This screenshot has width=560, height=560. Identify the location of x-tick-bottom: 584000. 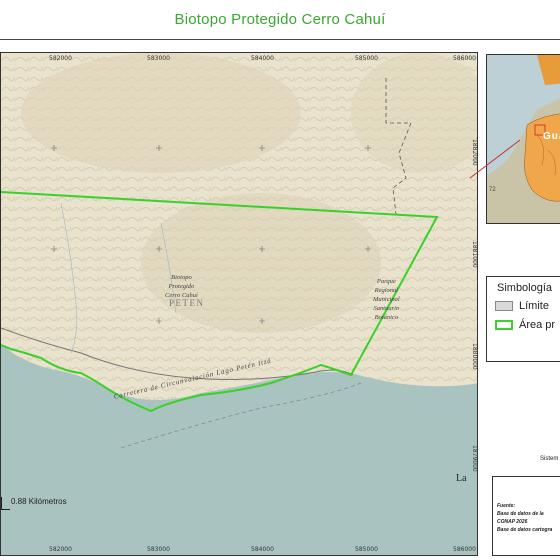
(262, 549).